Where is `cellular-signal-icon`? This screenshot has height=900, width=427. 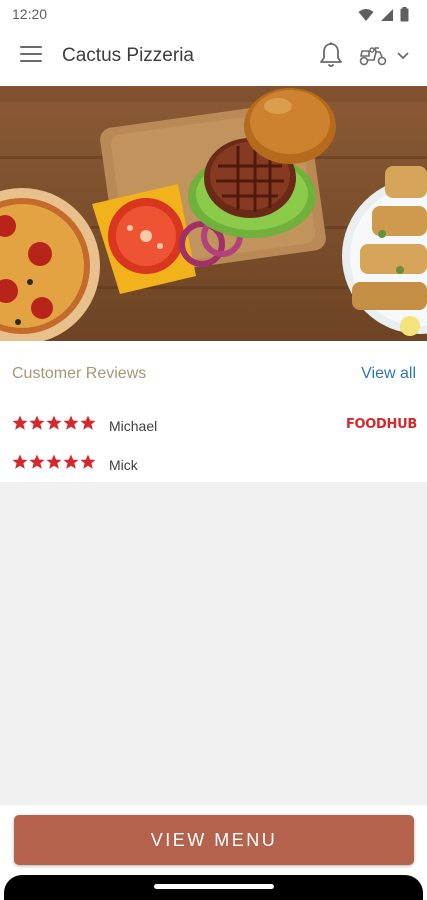 cellular-signal-icon is located at coordinates (387, 14).